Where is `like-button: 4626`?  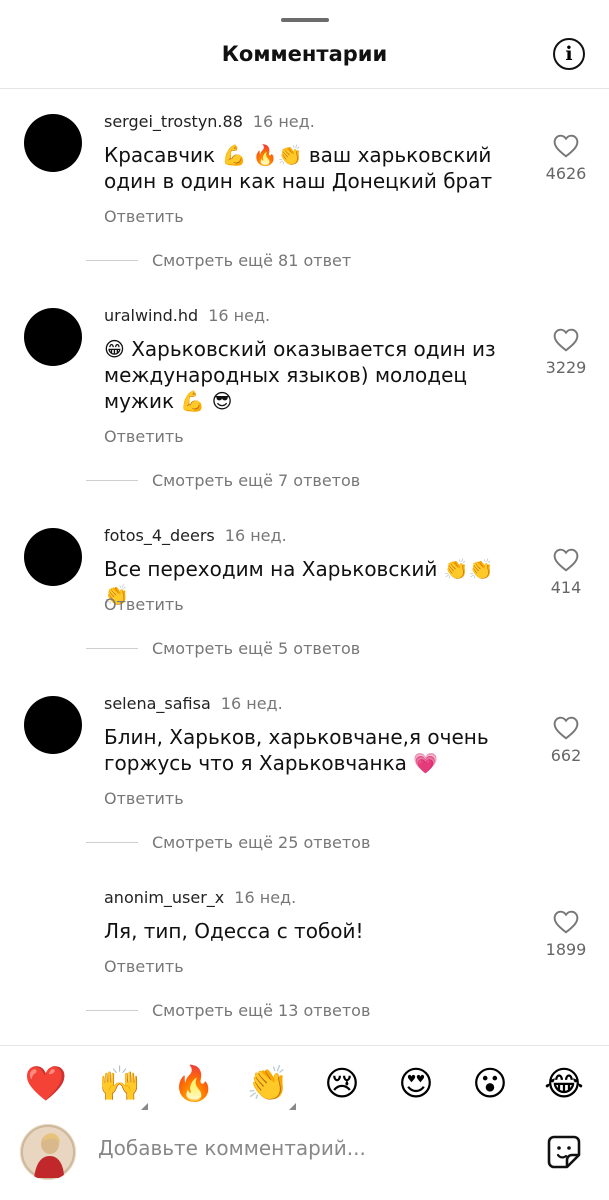
like-button: 4626 is located at coordinates (566, 158).